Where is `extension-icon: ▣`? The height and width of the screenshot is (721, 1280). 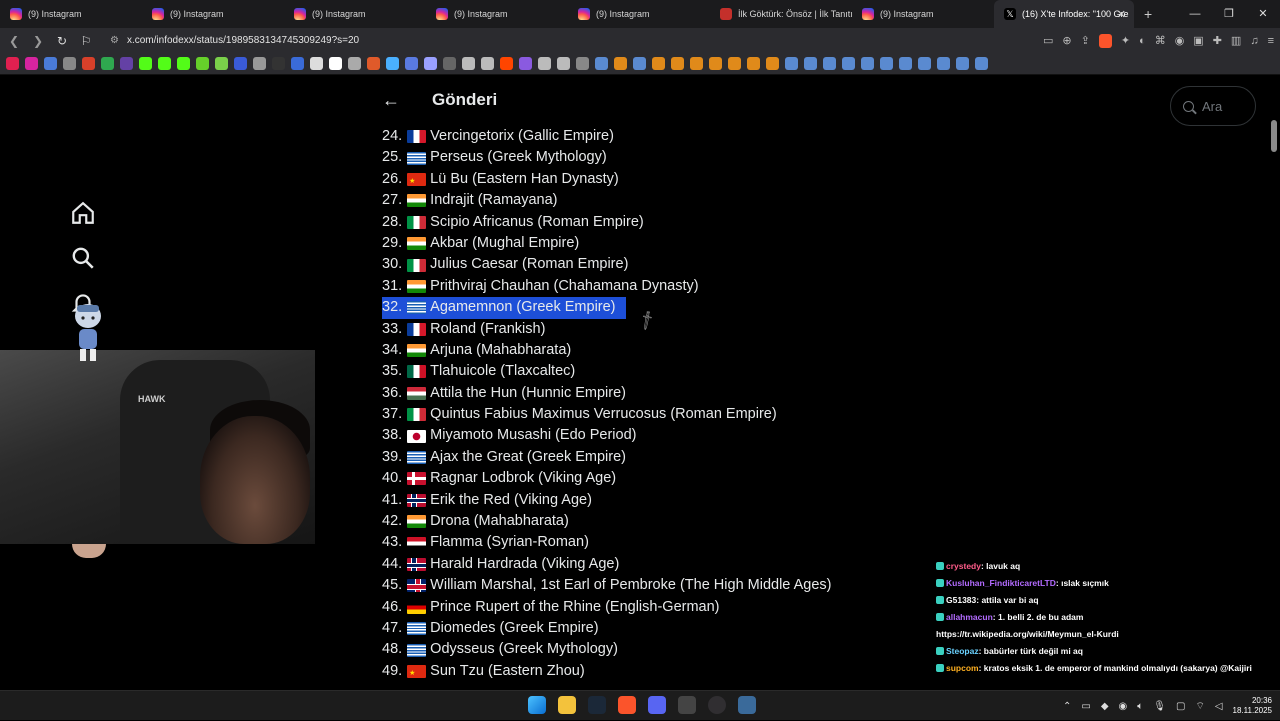
extension-icon: ▣ is located at coordinates (1198, 40).